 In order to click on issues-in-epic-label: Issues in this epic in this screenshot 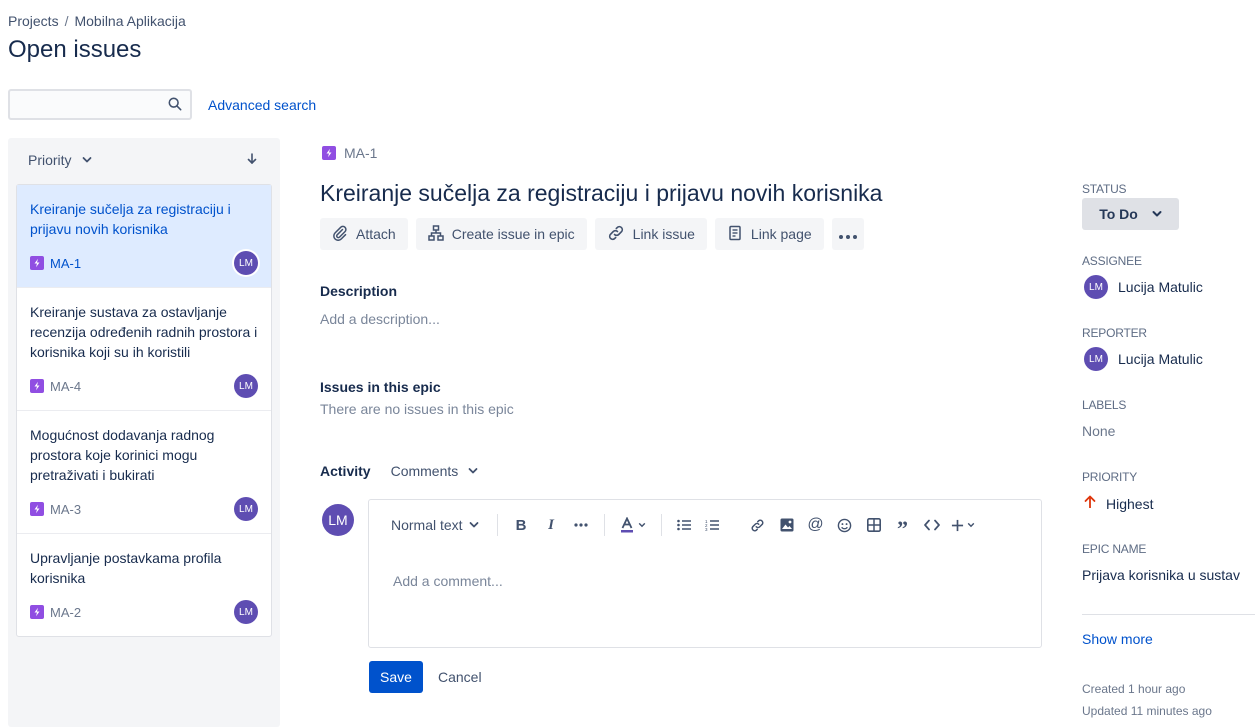, I will do `click(380, 387)`.